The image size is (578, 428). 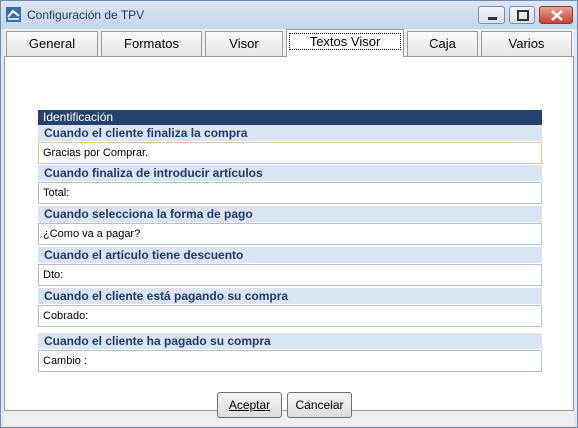 I want to click on title-bar: Configuración de TPV, so click(x=289, y=15).